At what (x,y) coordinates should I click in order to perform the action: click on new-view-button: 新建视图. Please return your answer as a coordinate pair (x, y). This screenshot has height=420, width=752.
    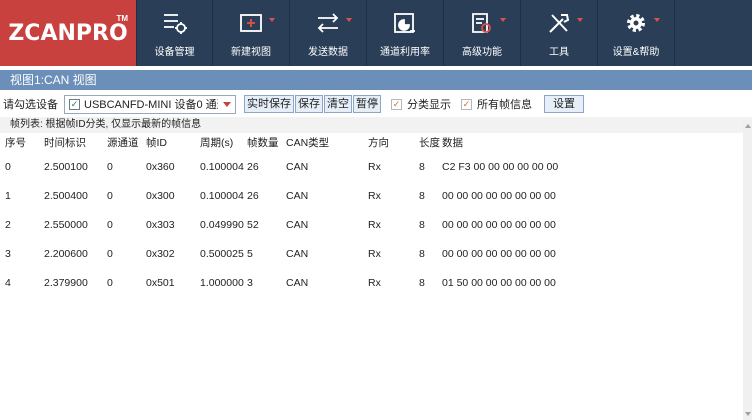
    Looking at the image, I should click on (251, 33).